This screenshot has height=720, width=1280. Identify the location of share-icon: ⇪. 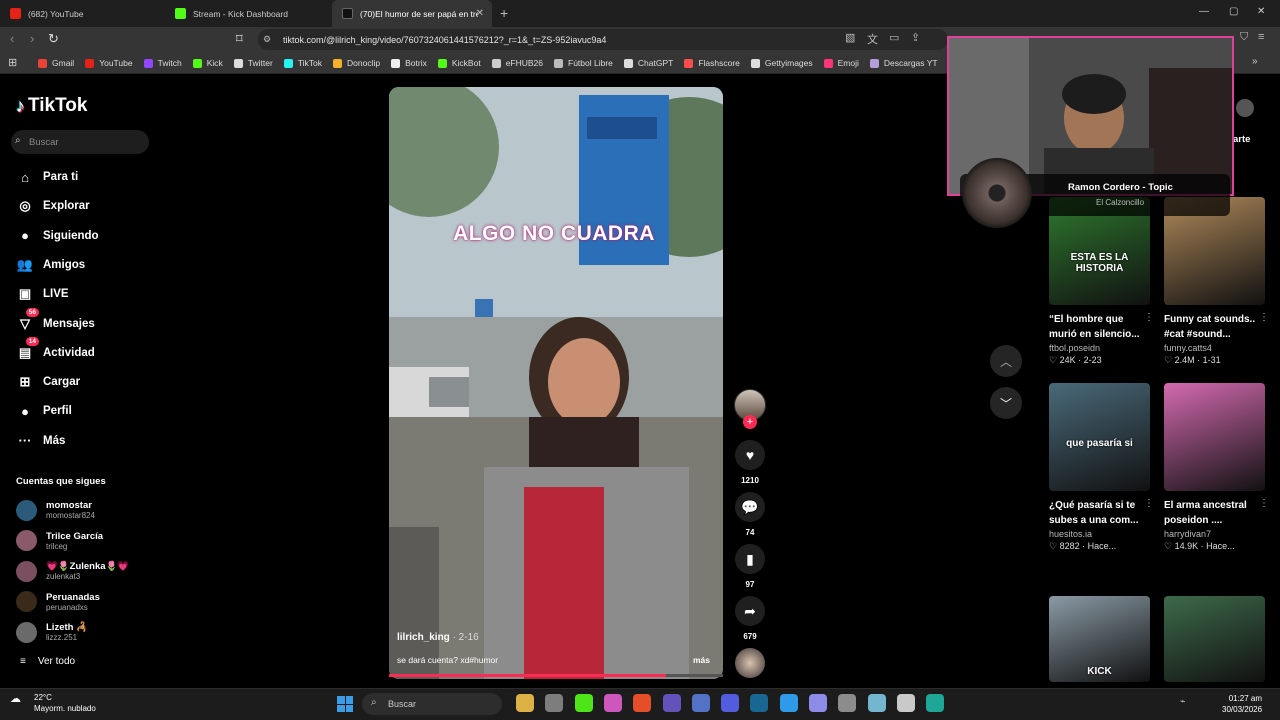
(915, 37).